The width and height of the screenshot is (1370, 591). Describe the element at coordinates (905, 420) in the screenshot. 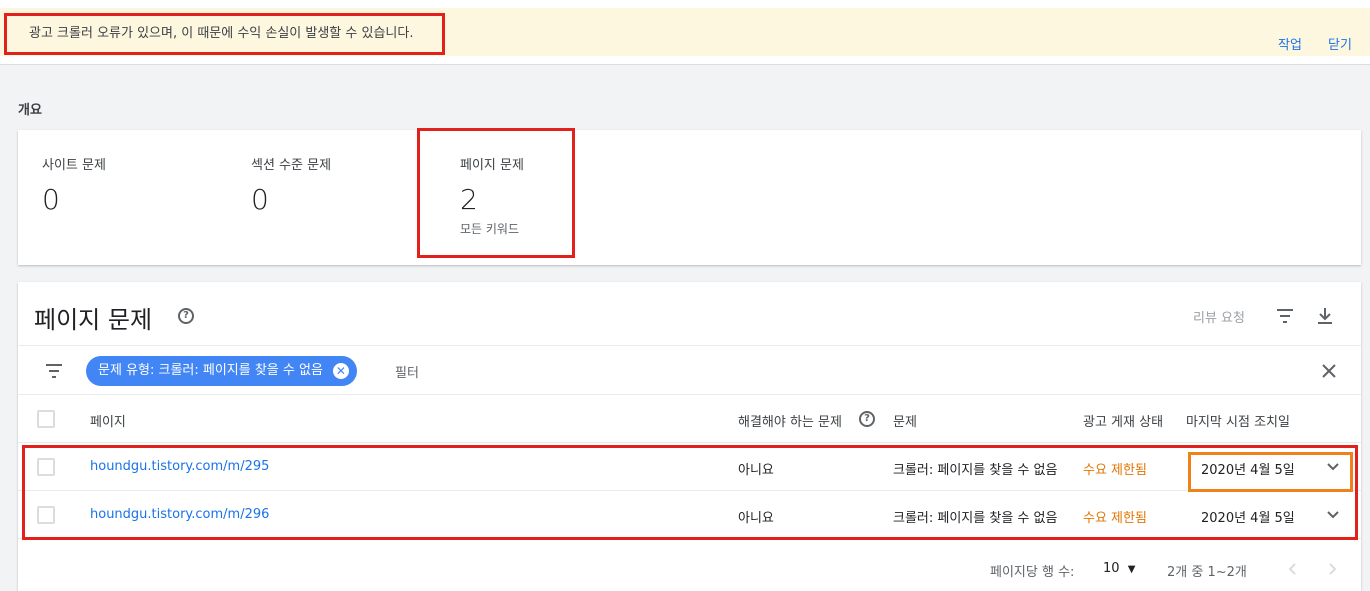

I see `column-header-issue: 문제` at that location.